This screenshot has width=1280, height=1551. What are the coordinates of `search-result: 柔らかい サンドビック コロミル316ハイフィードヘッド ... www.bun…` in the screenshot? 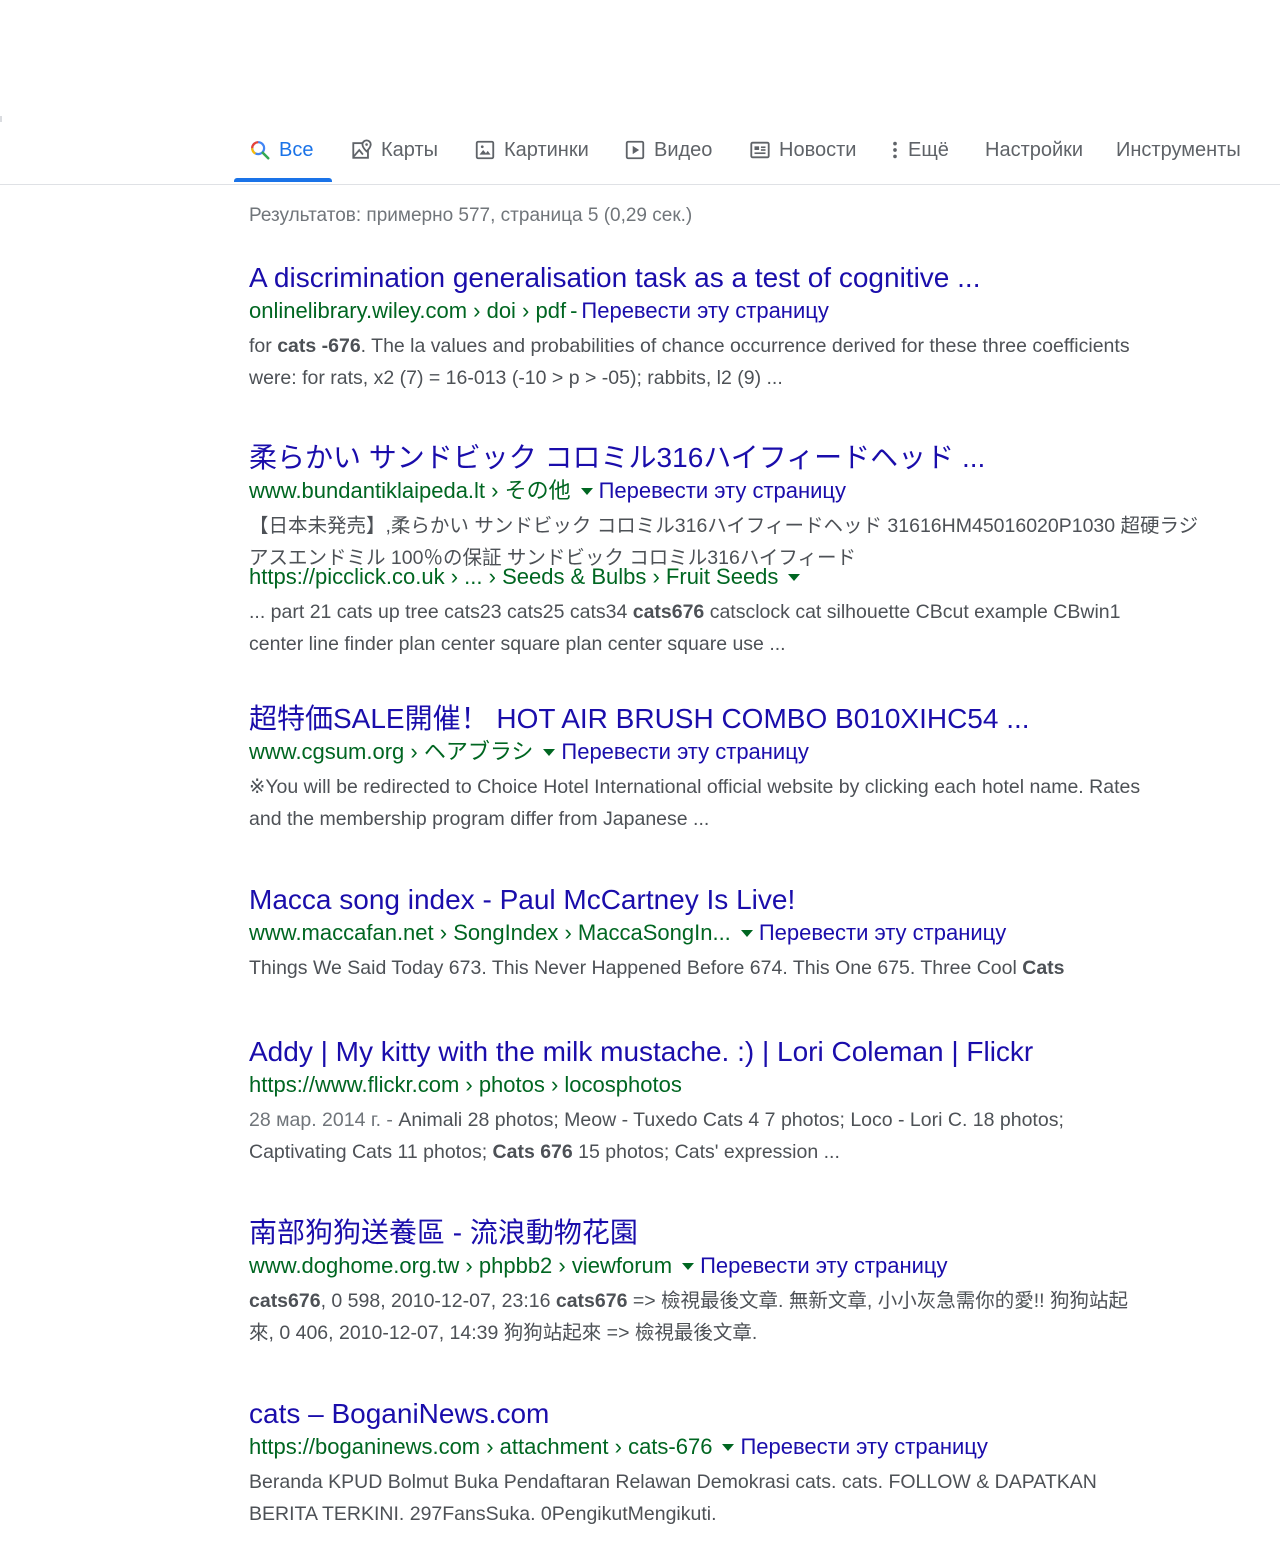 It's located at (724, 505).